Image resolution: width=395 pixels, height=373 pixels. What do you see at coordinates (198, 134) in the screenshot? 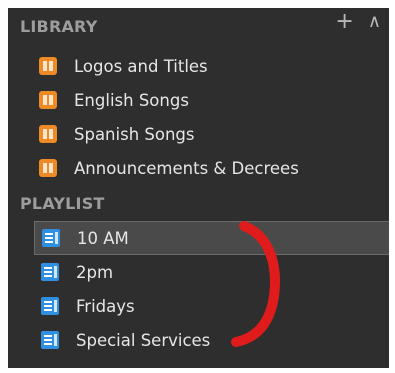
I see `library-item-spanish-songs: Spanish Songs` at bounding box center [198, 134].